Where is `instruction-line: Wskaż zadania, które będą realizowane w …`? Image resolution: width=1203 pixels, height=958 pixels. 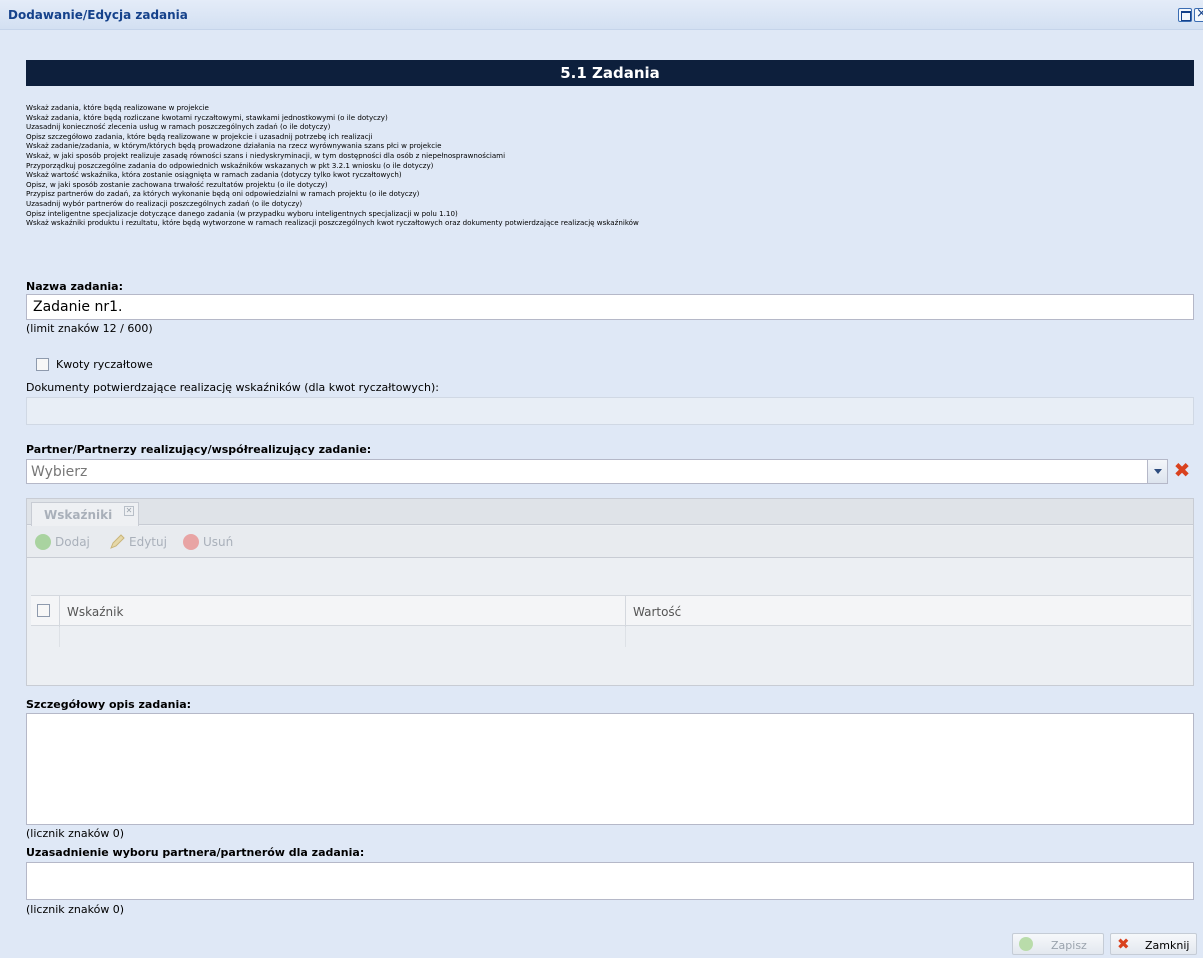
instruction-line: Wskaż zadania, które będą realizowane w … is located at coordinates (117, 107).